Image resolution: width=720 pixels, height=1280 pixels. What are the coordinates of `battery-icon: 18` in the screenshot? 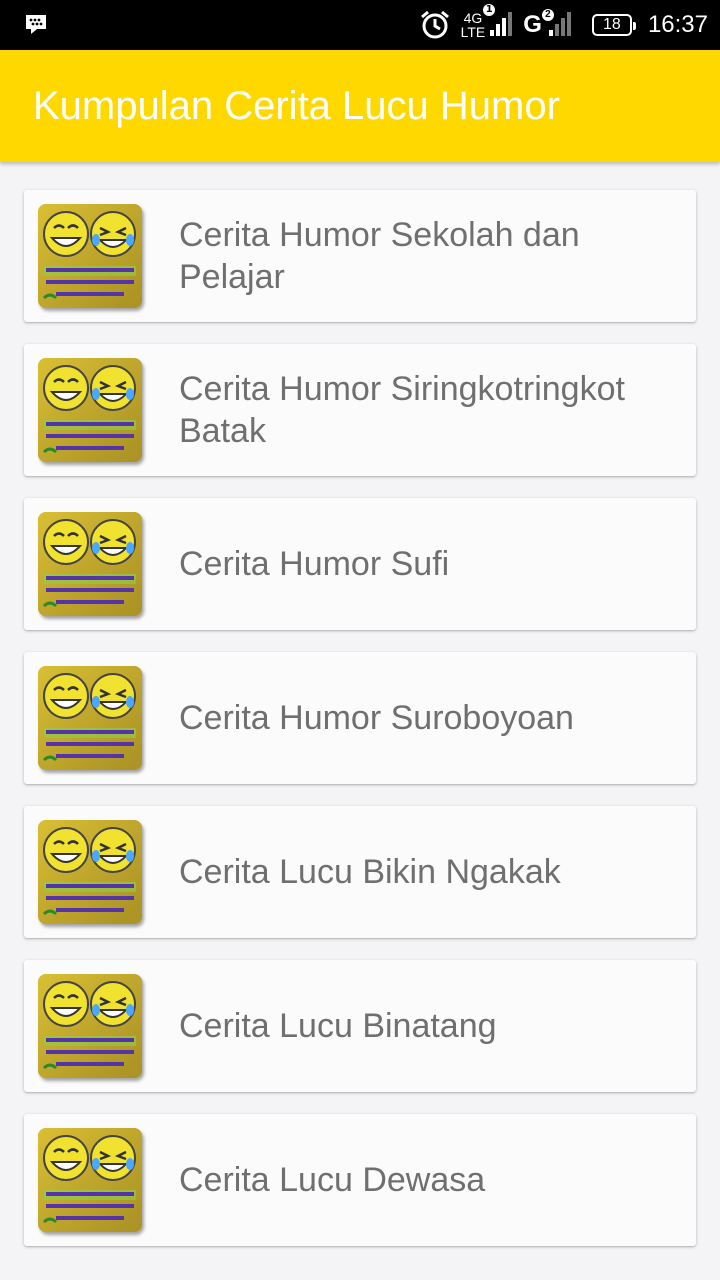 It's located at (613, 25).